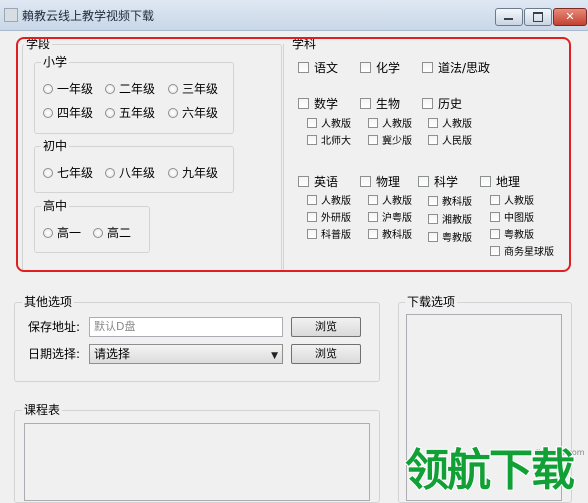 The width and height of the screenshot is (588, 503). Describe the element at coordinates (186, 327) in the screenshot. I see `save-path-input: 默认D盘` at that location.